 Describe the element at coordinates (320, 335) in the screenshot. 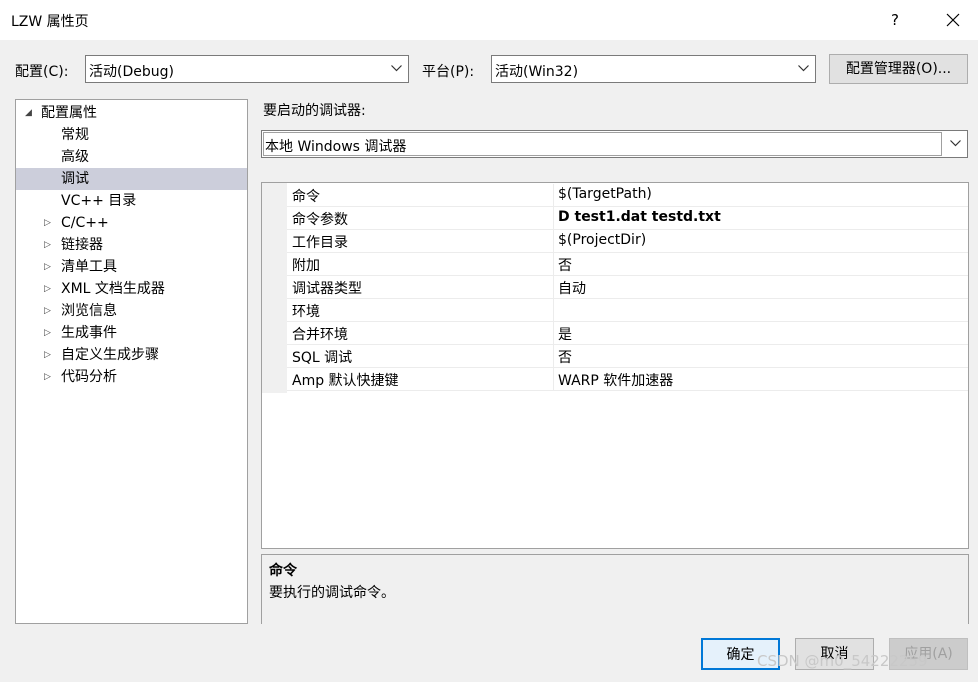

I see `property-name: 合并环境` at that location.